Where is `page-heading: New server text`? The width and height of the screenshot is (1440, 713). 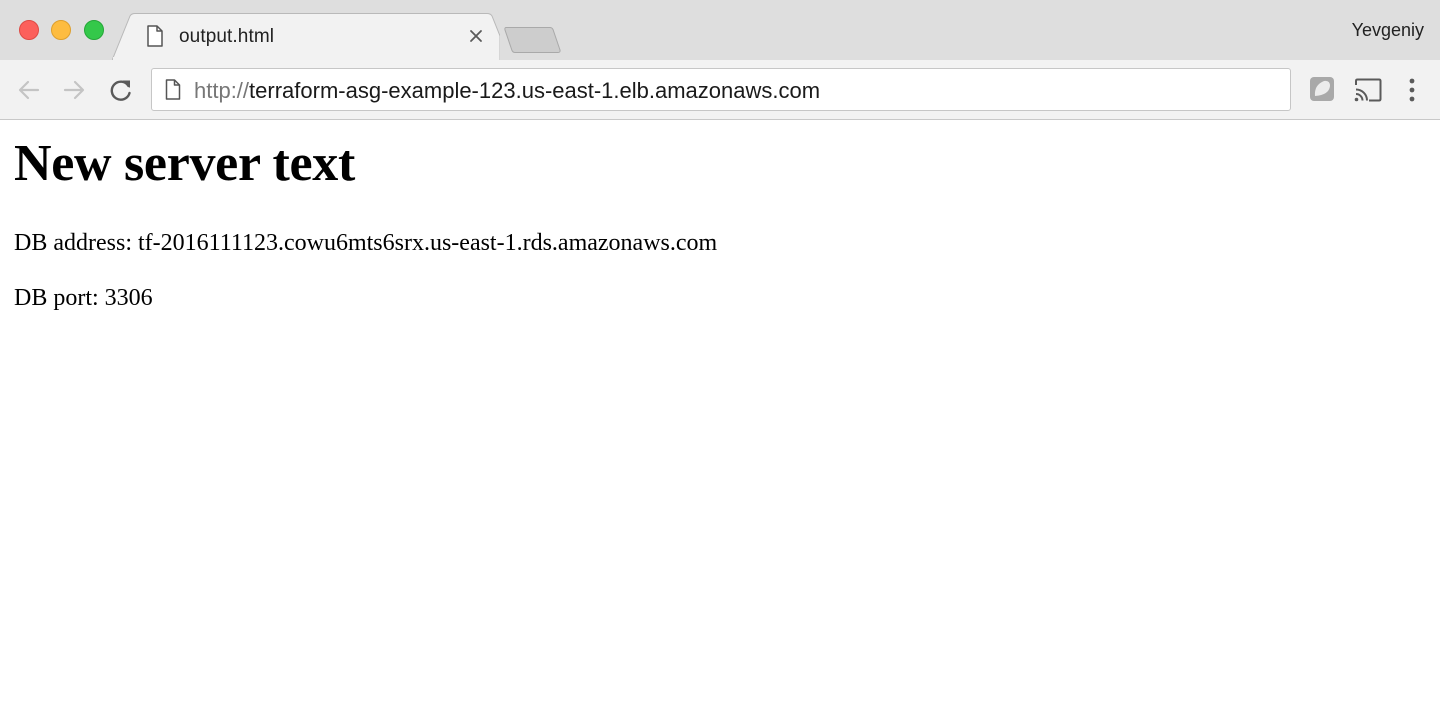 page-heading: New server text is located at coordinates (185, 163).